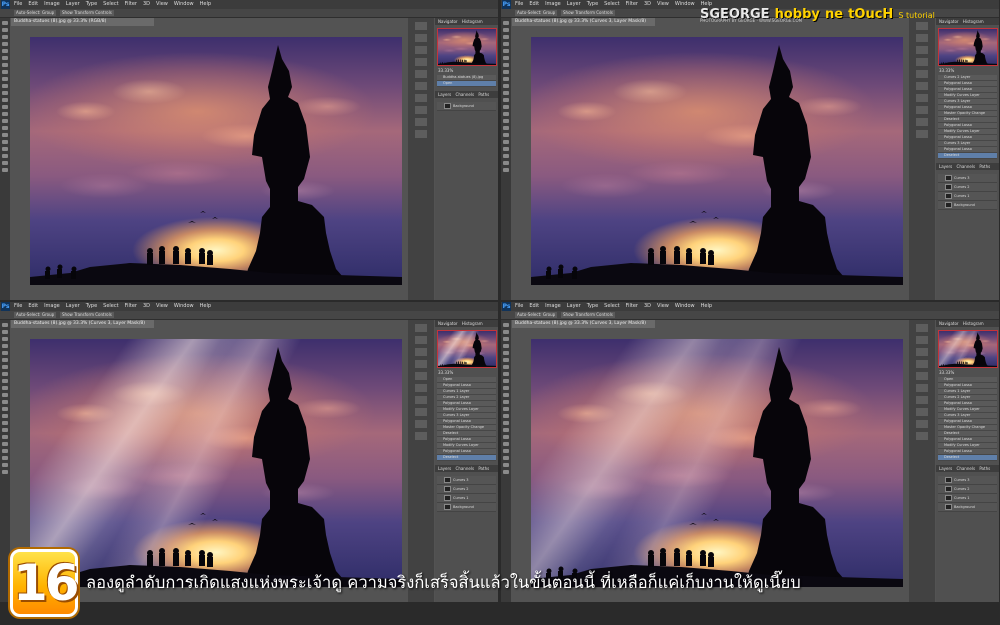  I want to click on layer-row: Curves 2, so click(967, 489).